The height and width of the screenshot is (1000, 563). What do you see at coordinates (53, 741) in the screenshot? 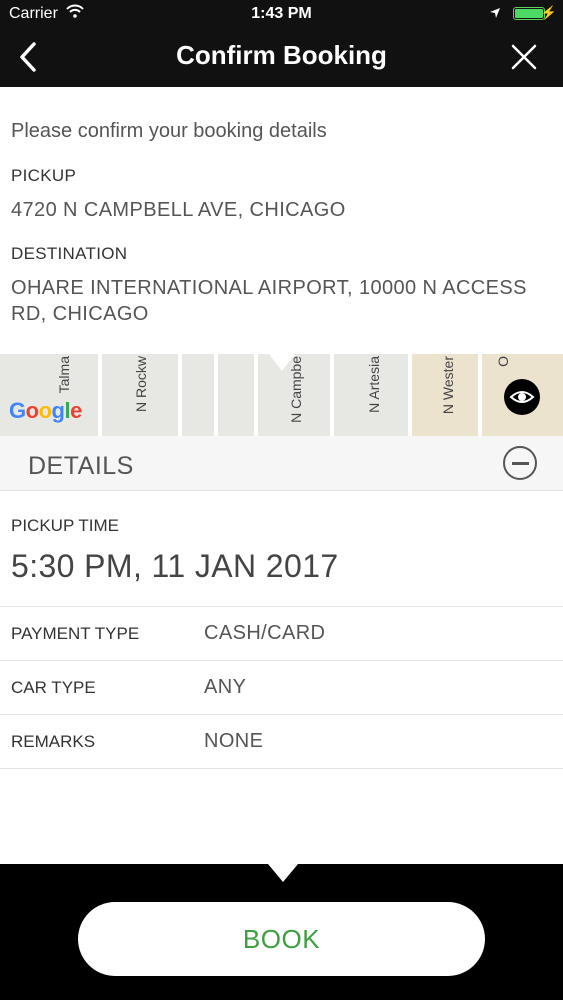
I see `detail-label: REMARKS` at bounding box center [53, 741].